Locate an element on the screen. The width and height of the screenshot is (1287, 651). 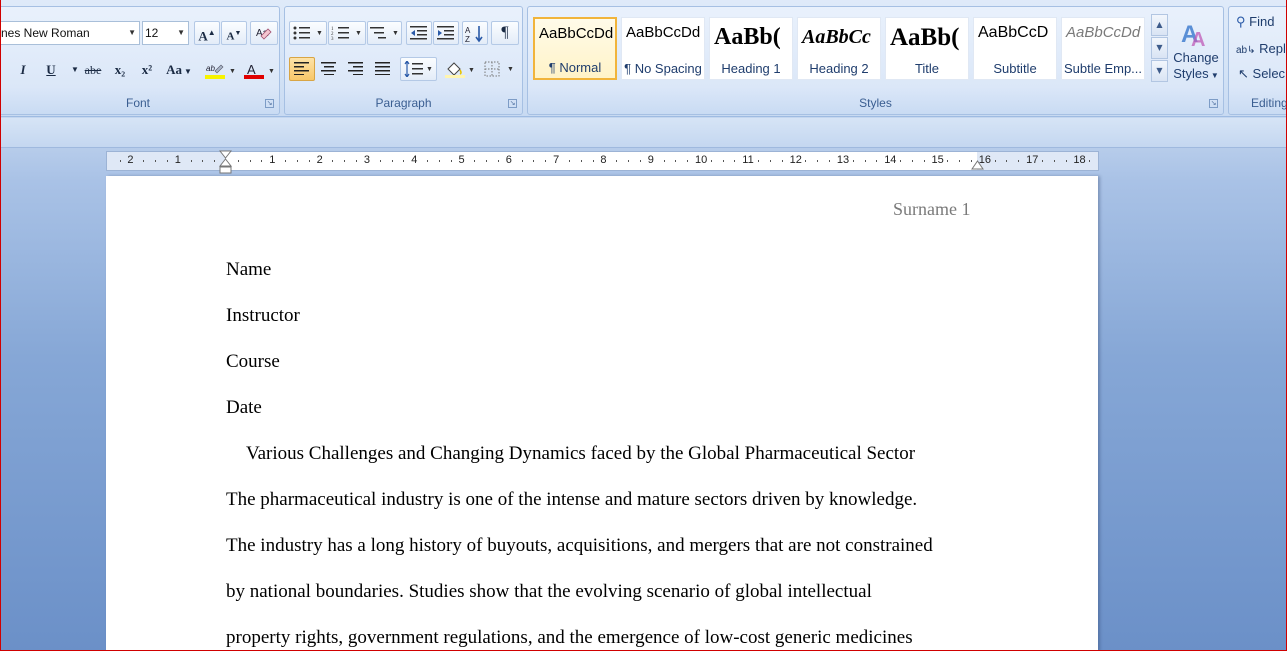
style-normal: AaBbCcDd ¶ Normal is located at coordinates (575, 48).